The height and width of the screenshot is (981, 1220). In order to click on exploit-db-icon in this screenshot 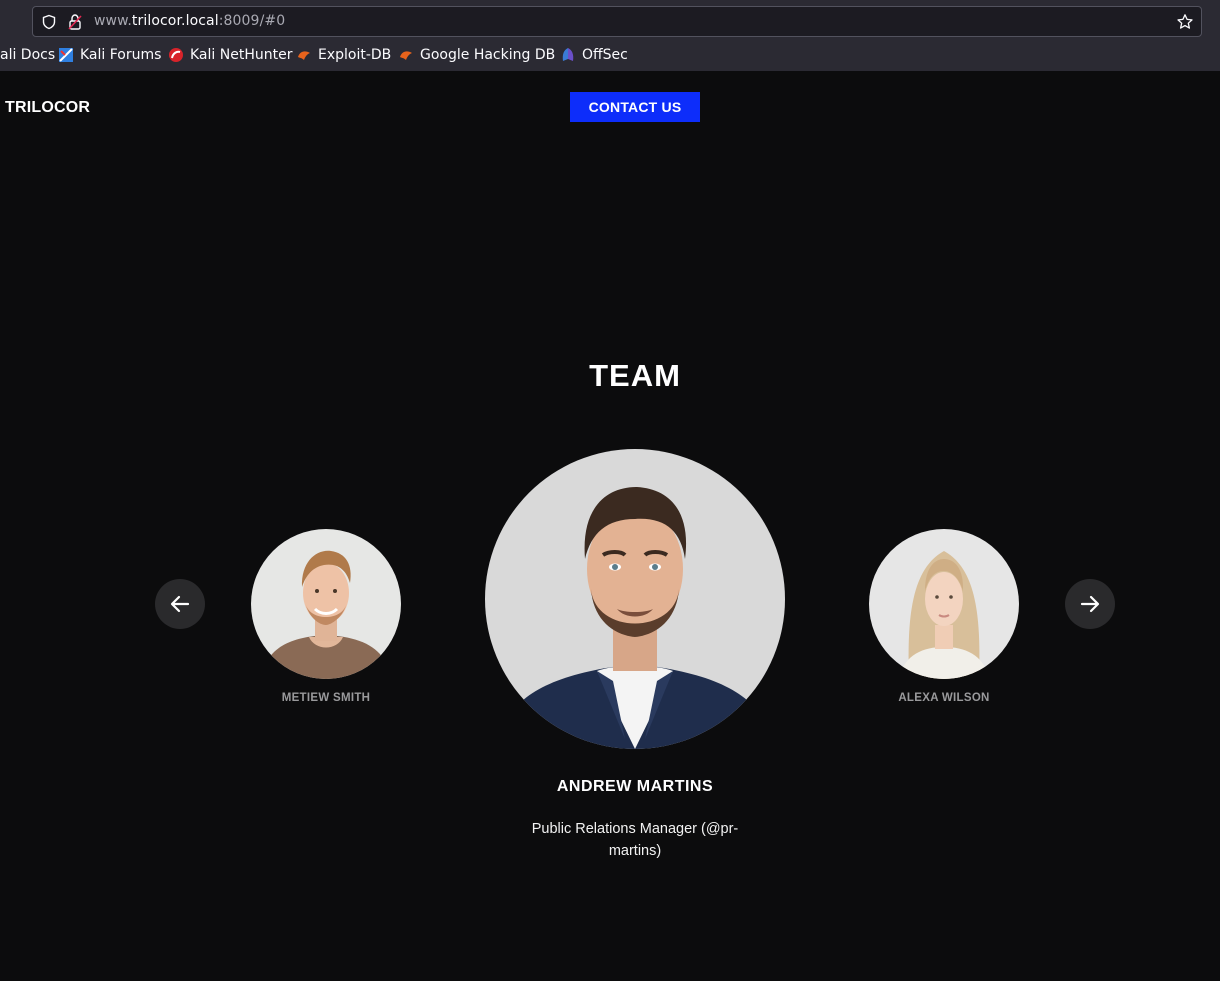, I will do `click(304, 55)`.